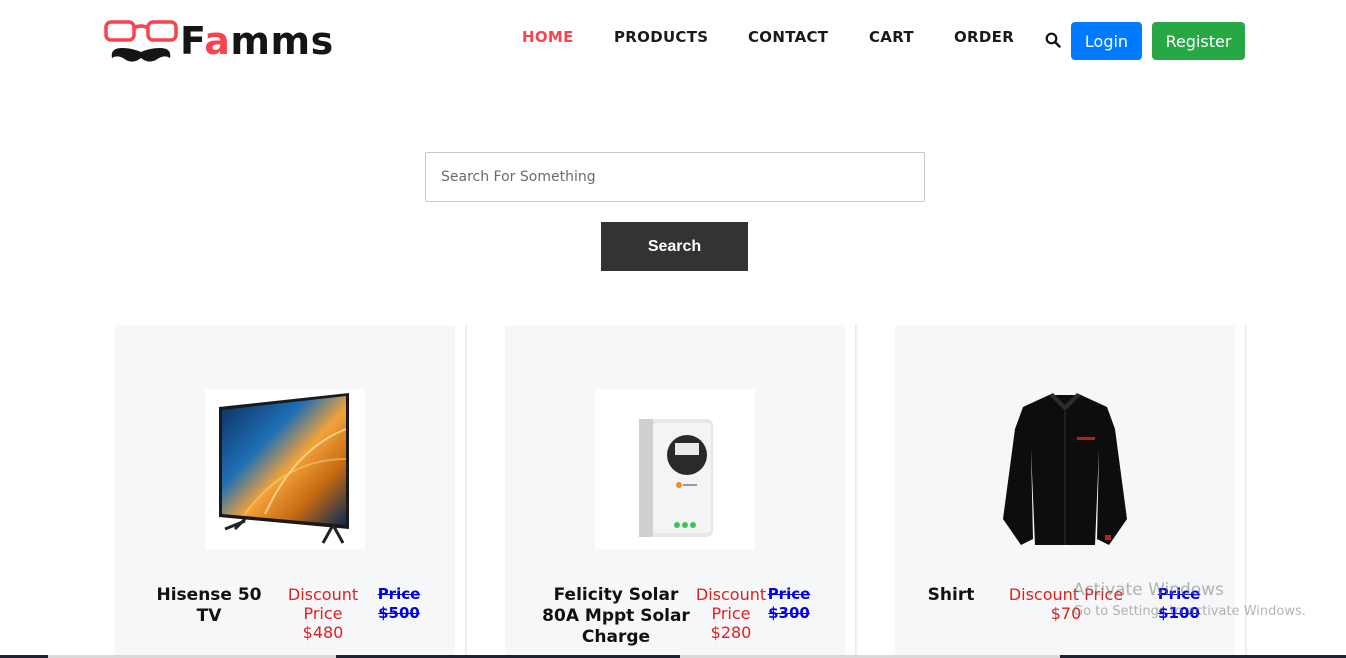 The width and height of the screenshot is (1346, 658). I want to click on famms-logo: Famms, so click(234, 41).